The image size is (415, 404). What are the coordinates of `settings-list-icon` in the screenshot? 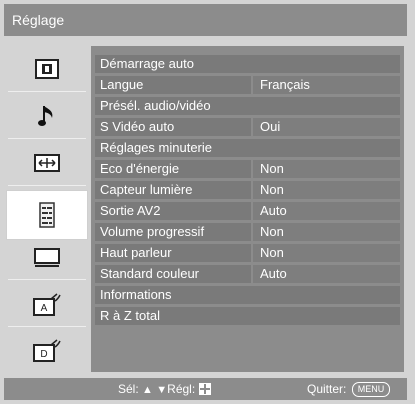 It's located at (47, 215).